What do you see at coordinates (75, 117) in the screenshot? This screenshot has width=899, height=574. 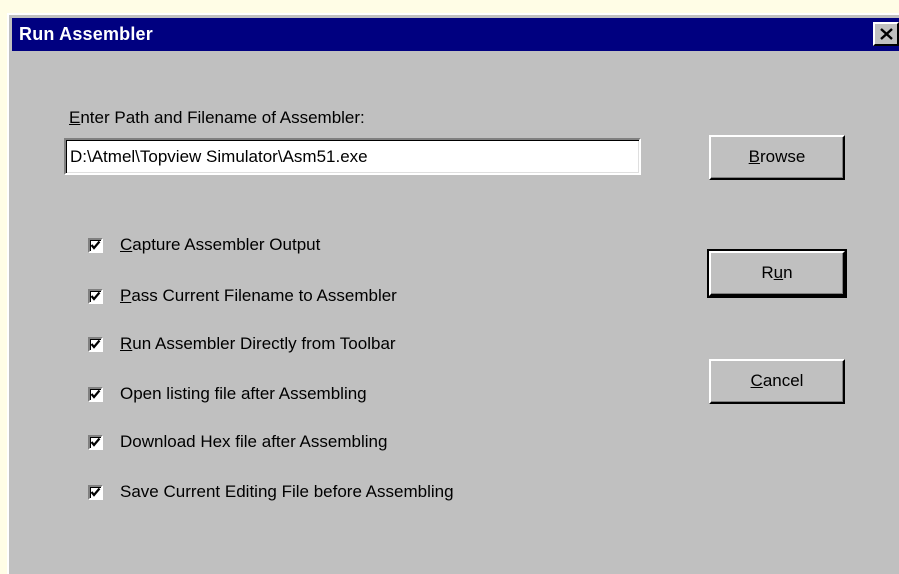 I see `path-label-mnemonic: E` at bounding box center [75, 117].